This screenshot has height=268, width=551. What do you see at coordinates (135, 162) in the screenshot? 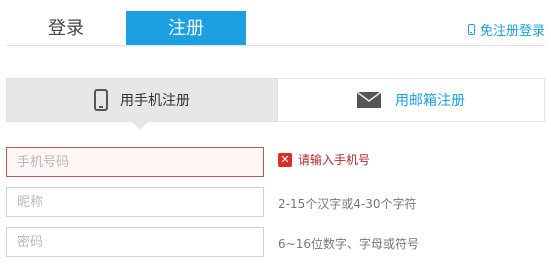
I see `phone-input` at bounding box center [135, 162].